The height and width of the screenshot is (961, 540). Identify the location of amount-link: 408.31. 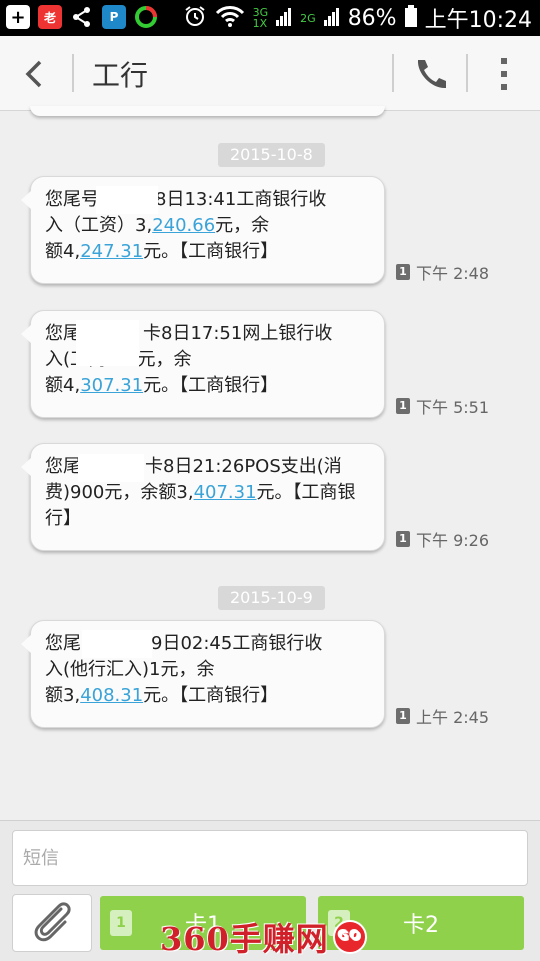
(111, 695).